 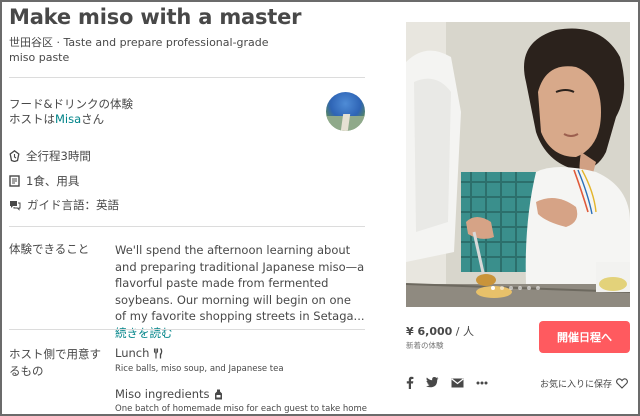 I want to click on more-icon, so click(x=482, y=383).